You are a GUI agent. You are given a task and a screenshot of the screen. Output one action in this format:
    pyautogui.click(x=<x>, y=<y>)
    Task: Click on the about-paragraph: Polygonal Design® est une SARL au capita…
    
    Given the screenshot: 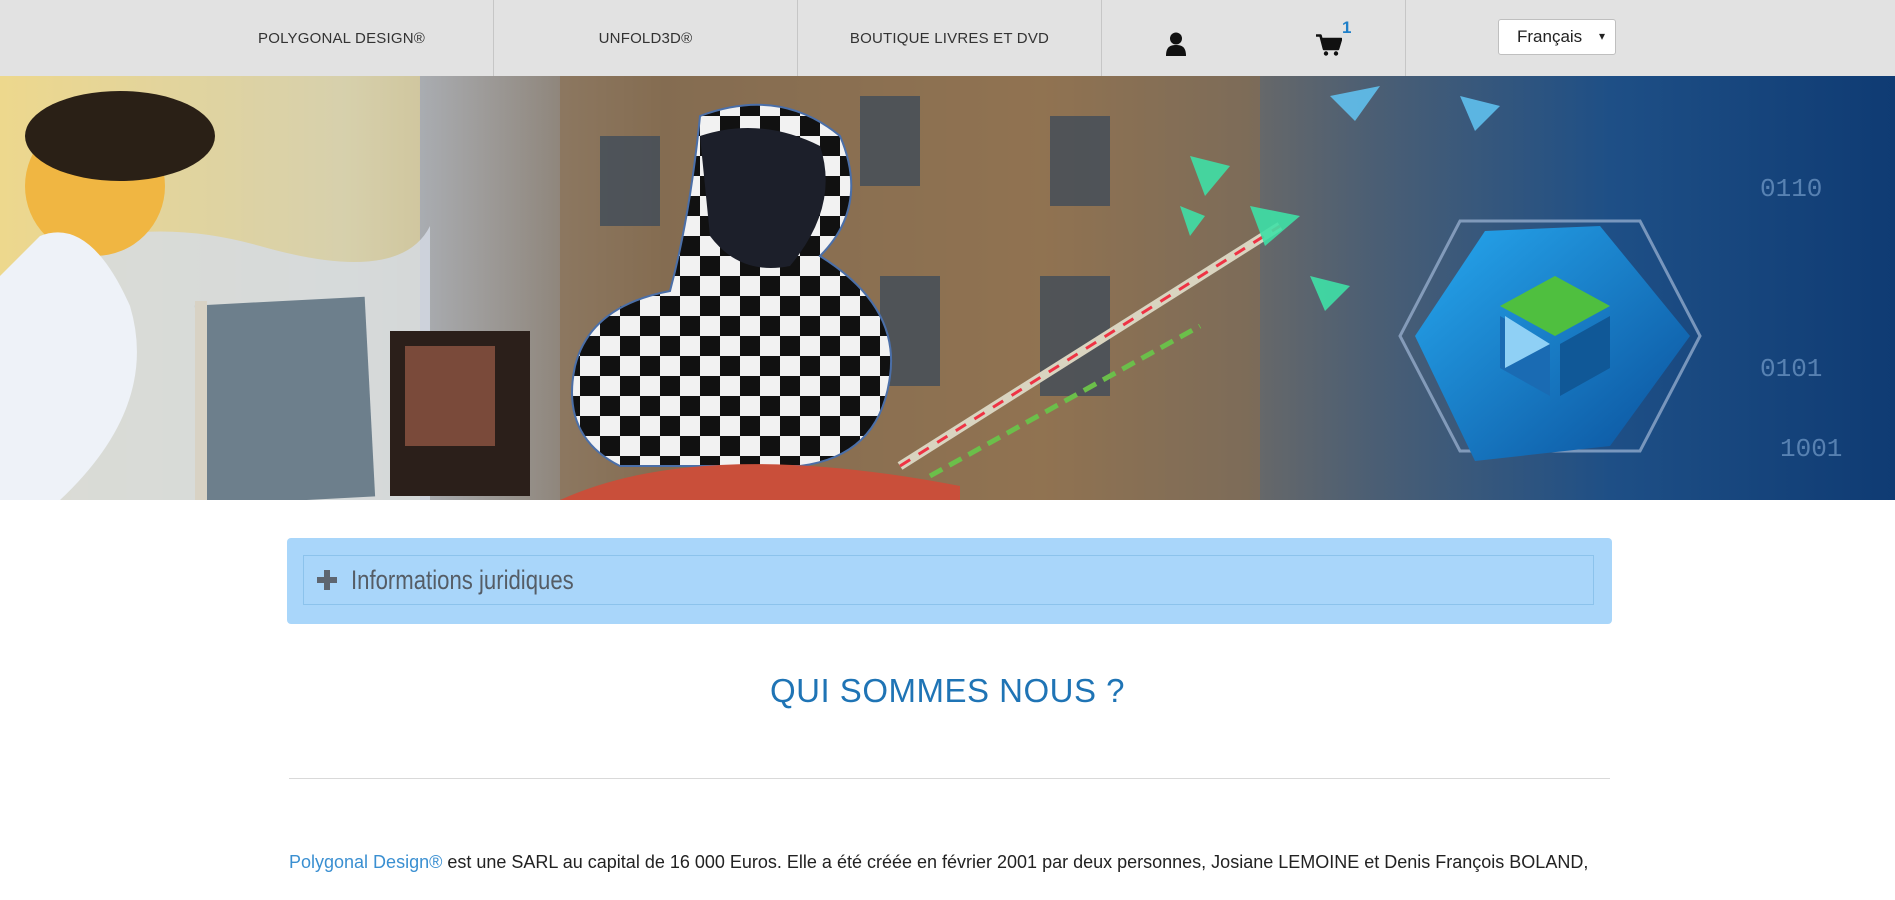 What is the action you would take?
    pyautogui.click(x=954, y=862)
    